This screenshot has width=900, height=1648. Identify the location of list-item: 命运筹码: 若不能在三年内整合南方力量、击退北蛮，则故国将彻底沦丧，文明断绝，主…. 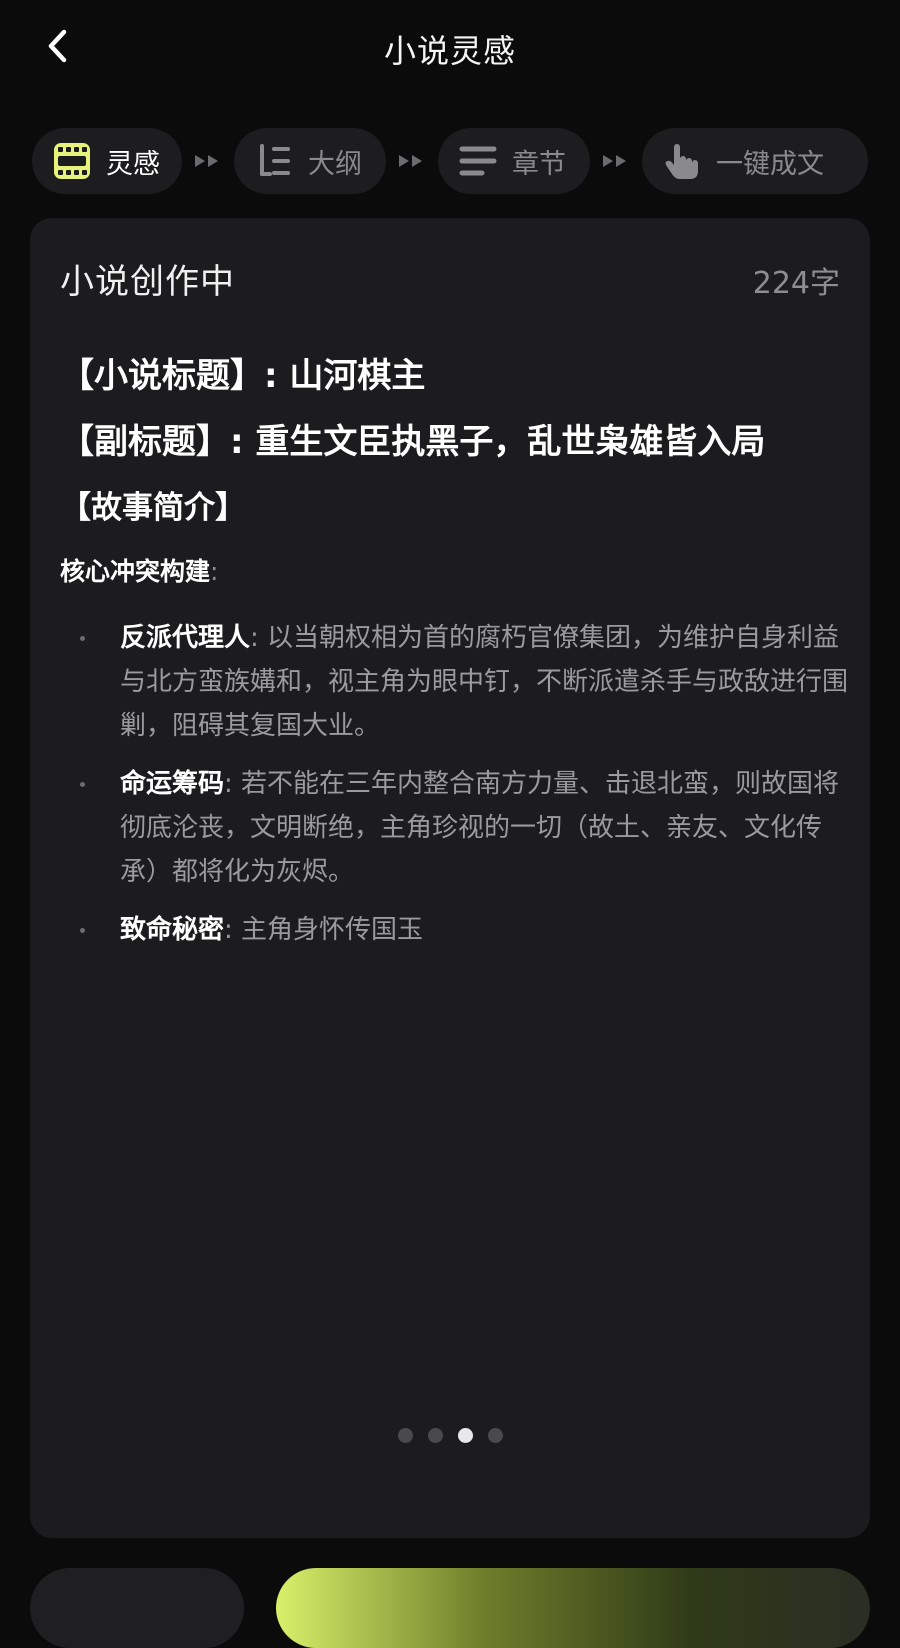
(455, 828).